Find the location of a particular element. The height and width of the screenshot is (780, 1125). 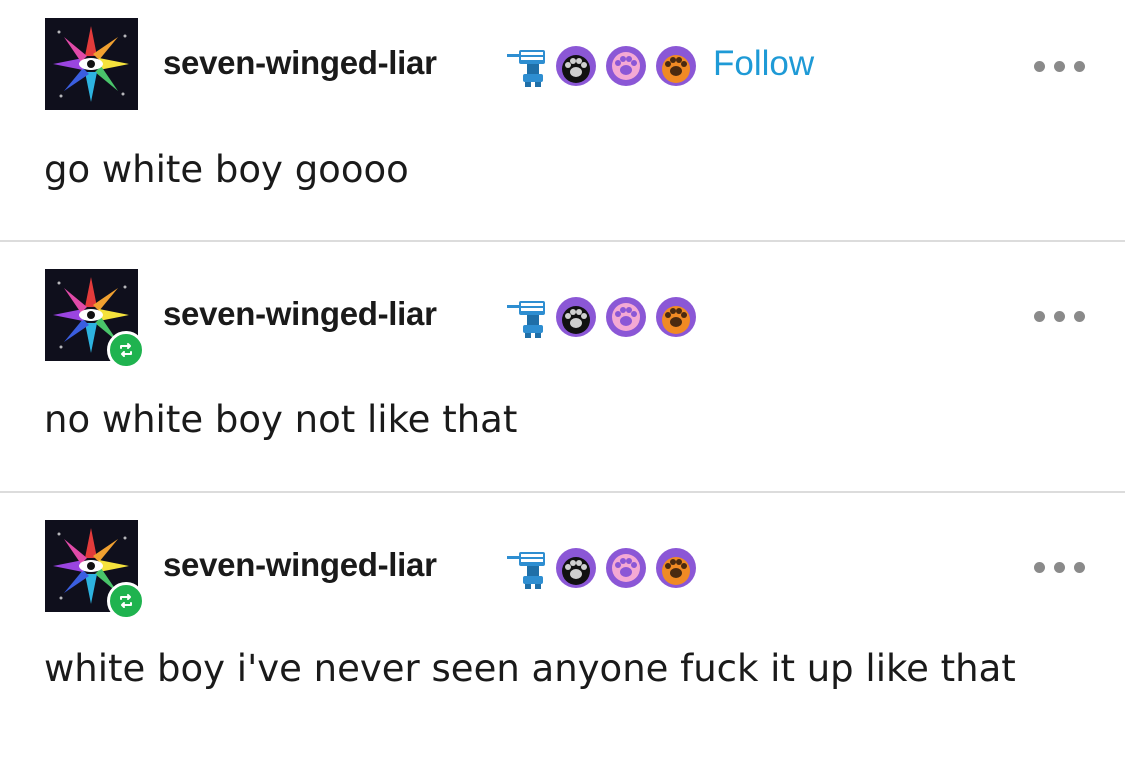

post-body-text: no white boy not like that is located at coordinates (281, 419).